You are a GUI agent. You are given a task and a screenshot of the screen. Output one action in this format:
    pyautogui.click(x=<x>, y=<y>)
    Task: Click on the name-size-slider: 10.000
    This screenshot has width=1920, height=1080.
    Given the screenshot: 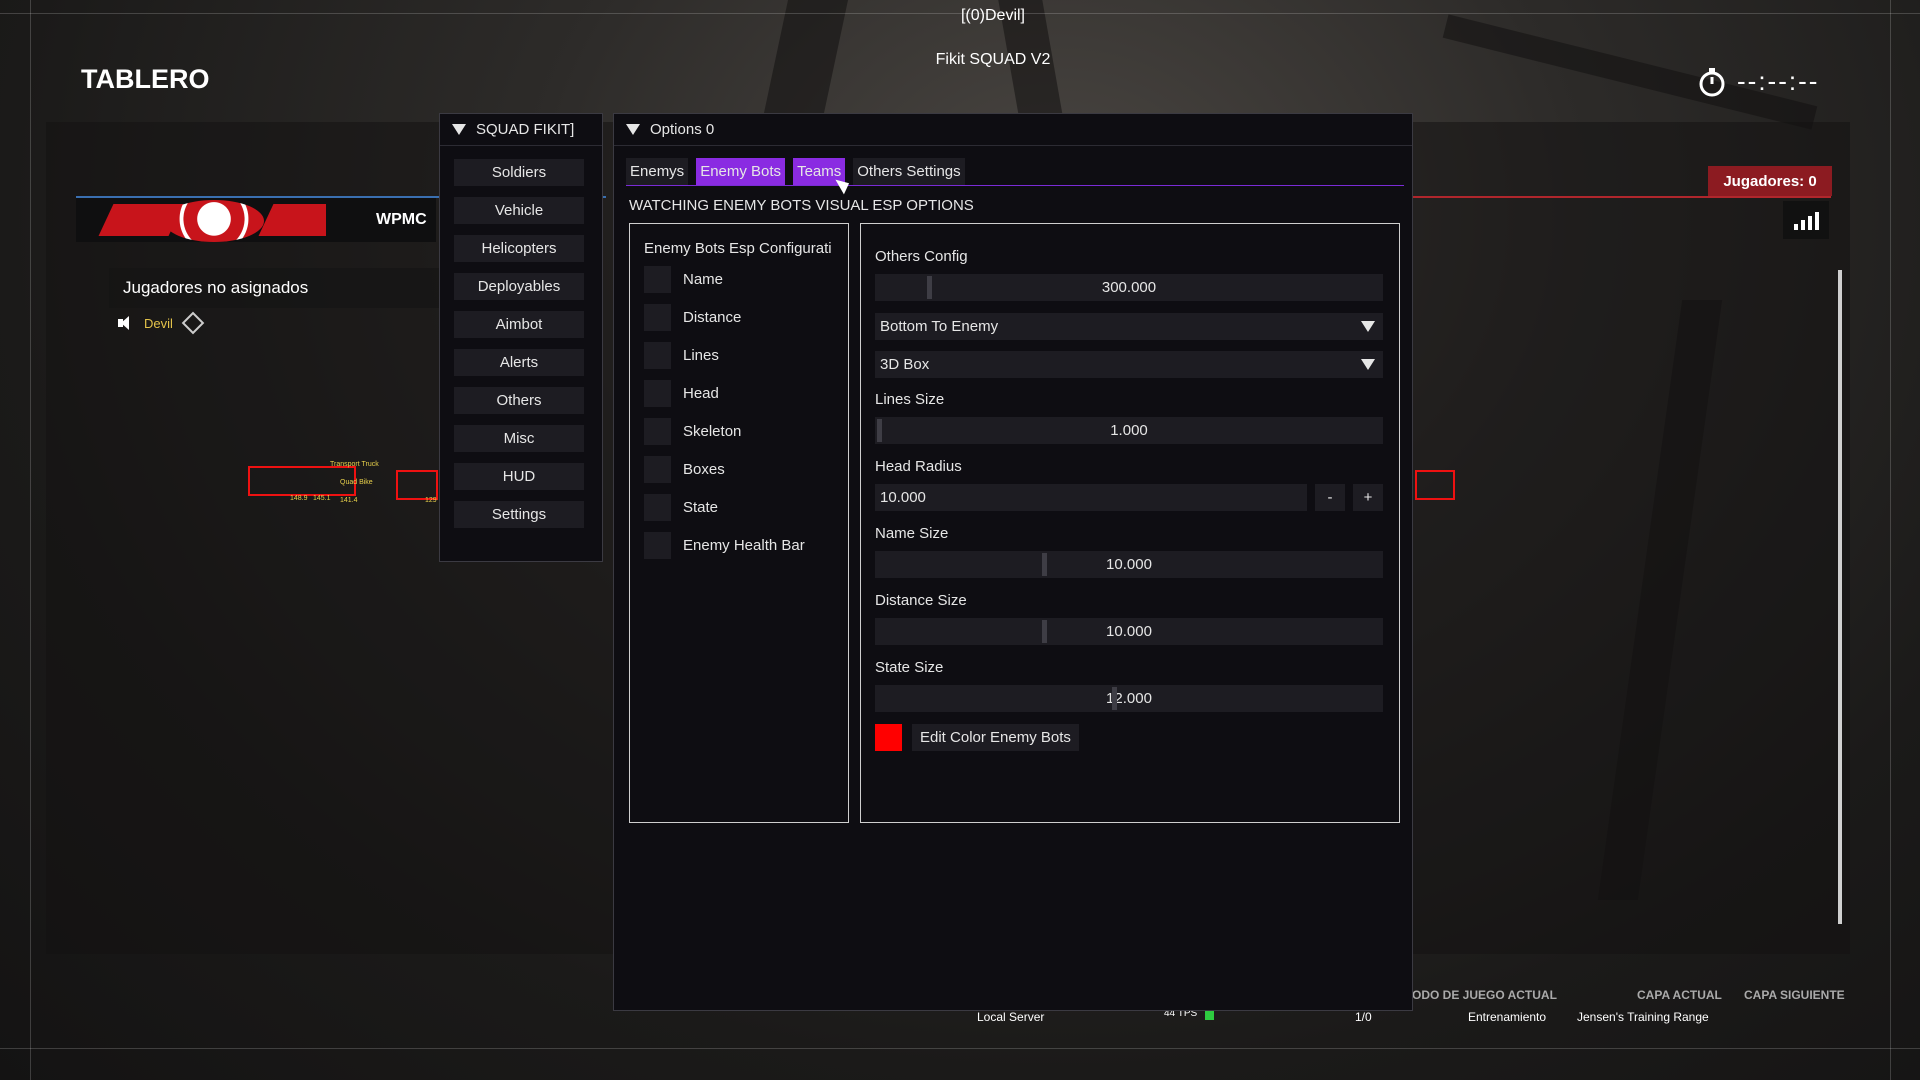 What is the action you would take?
    pyautogui.click(x=1129, y=564)
    